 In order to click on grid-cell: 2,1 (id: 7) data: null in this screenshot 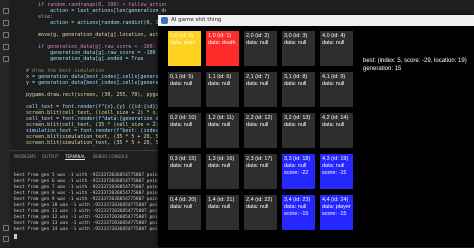, I will do `click(260, 89)`.